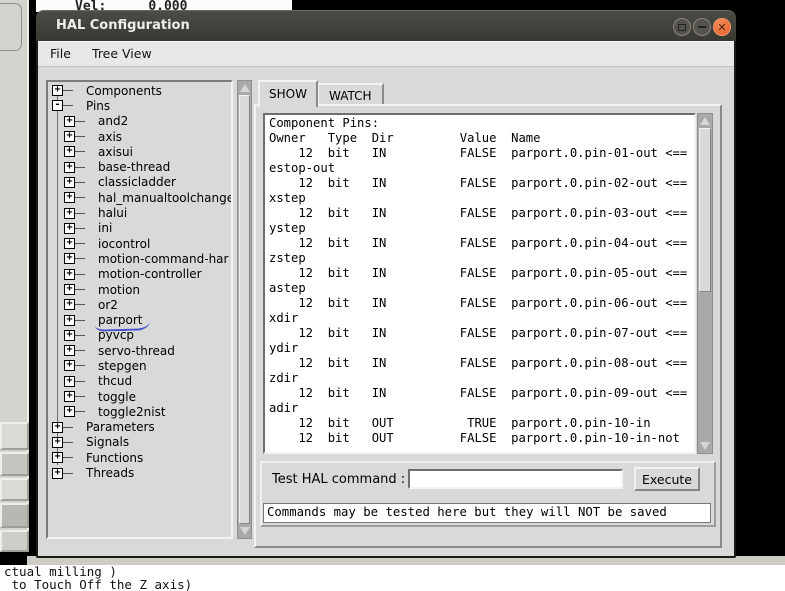 The width and height of the screenshot is (785, 591). Describe the element at coordinates (392, 578) in the screenshot. I see `background-console: ctual milling ) to Touch Off the Z axis)` at that location.